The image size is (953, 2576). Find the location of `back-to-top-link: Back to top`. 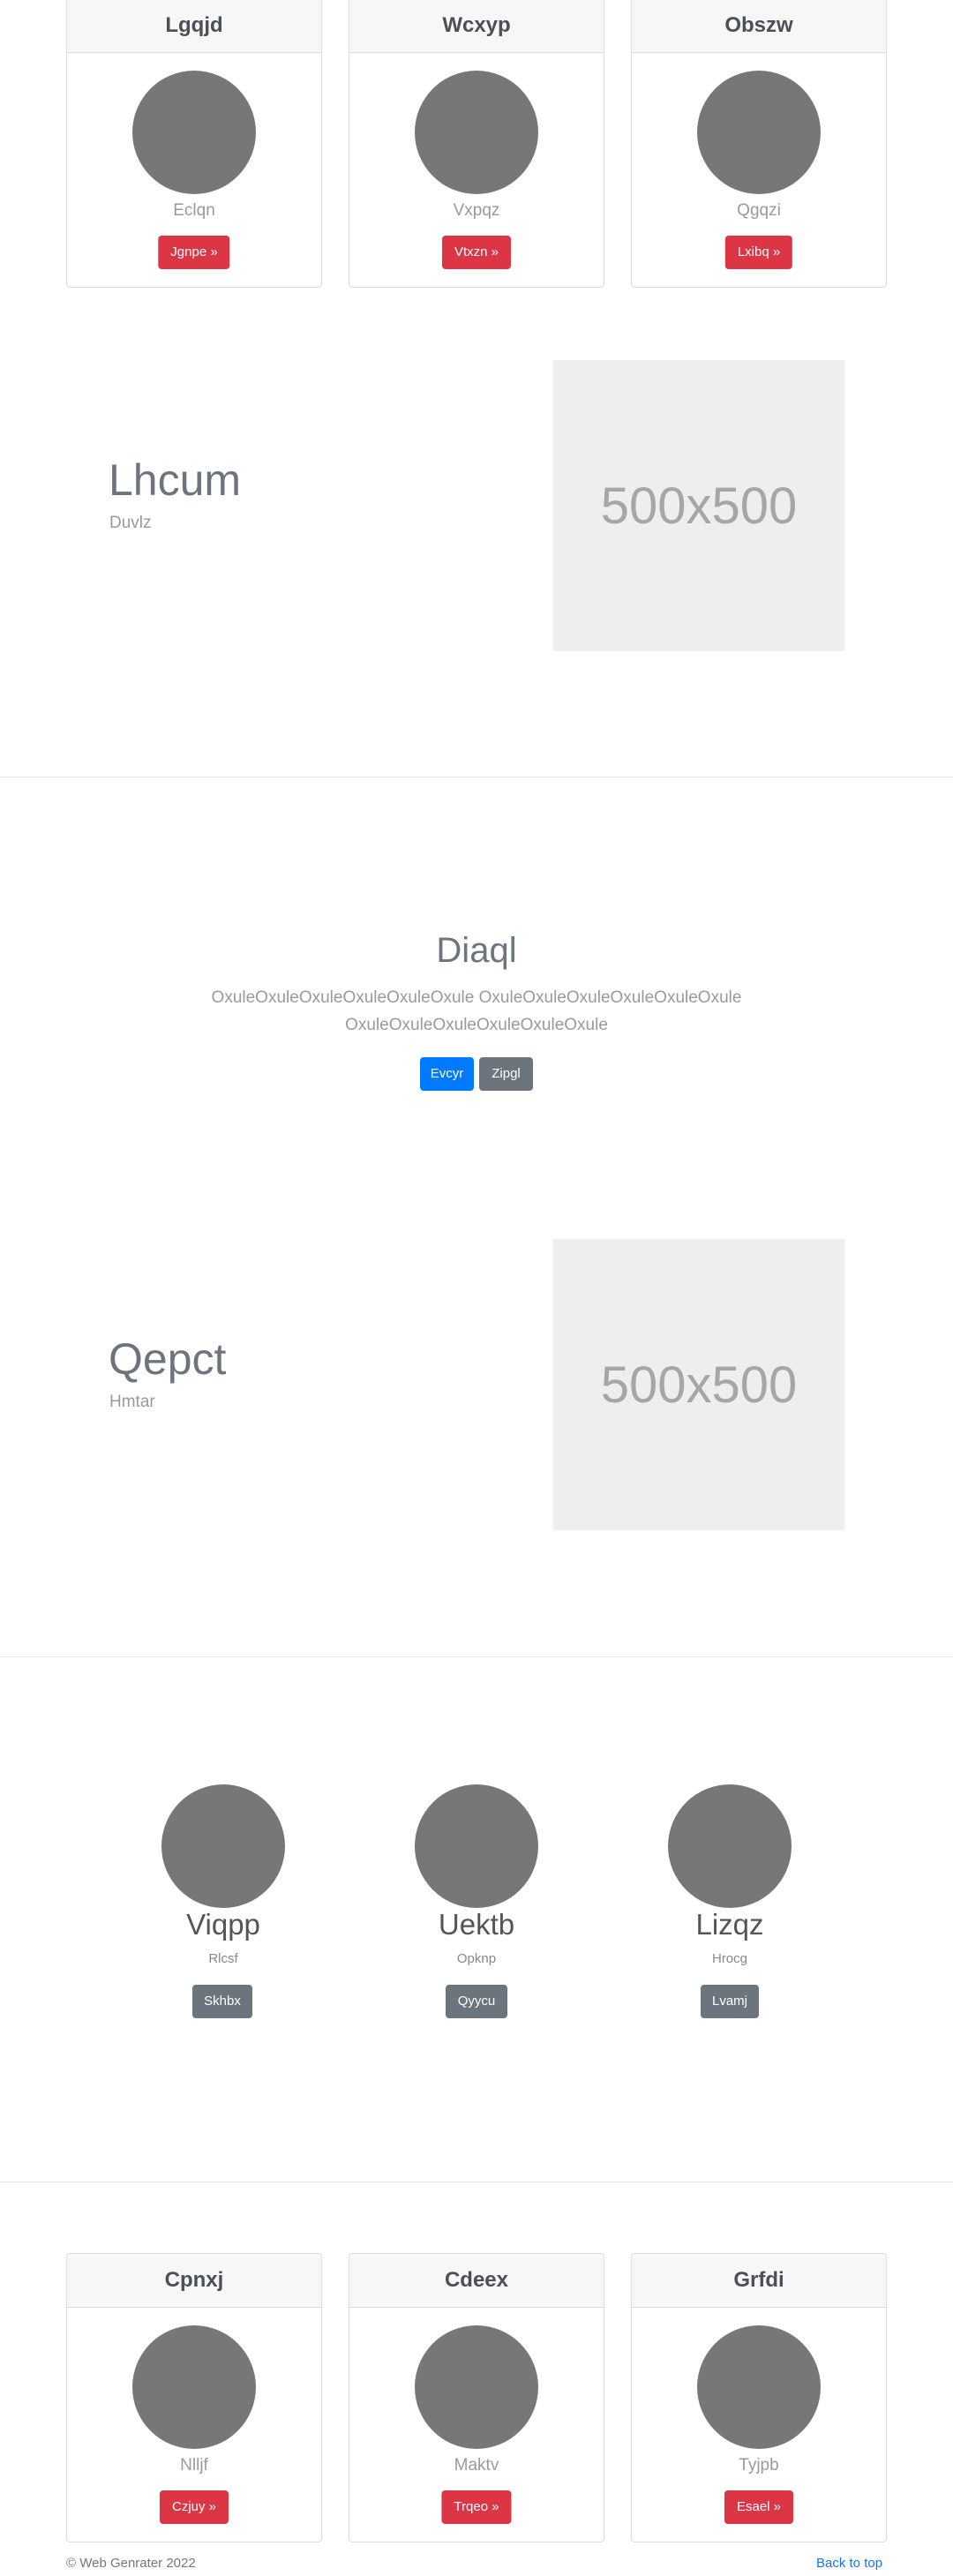

back-to-top-link: Back to top is located at coordinates (849, 2563).